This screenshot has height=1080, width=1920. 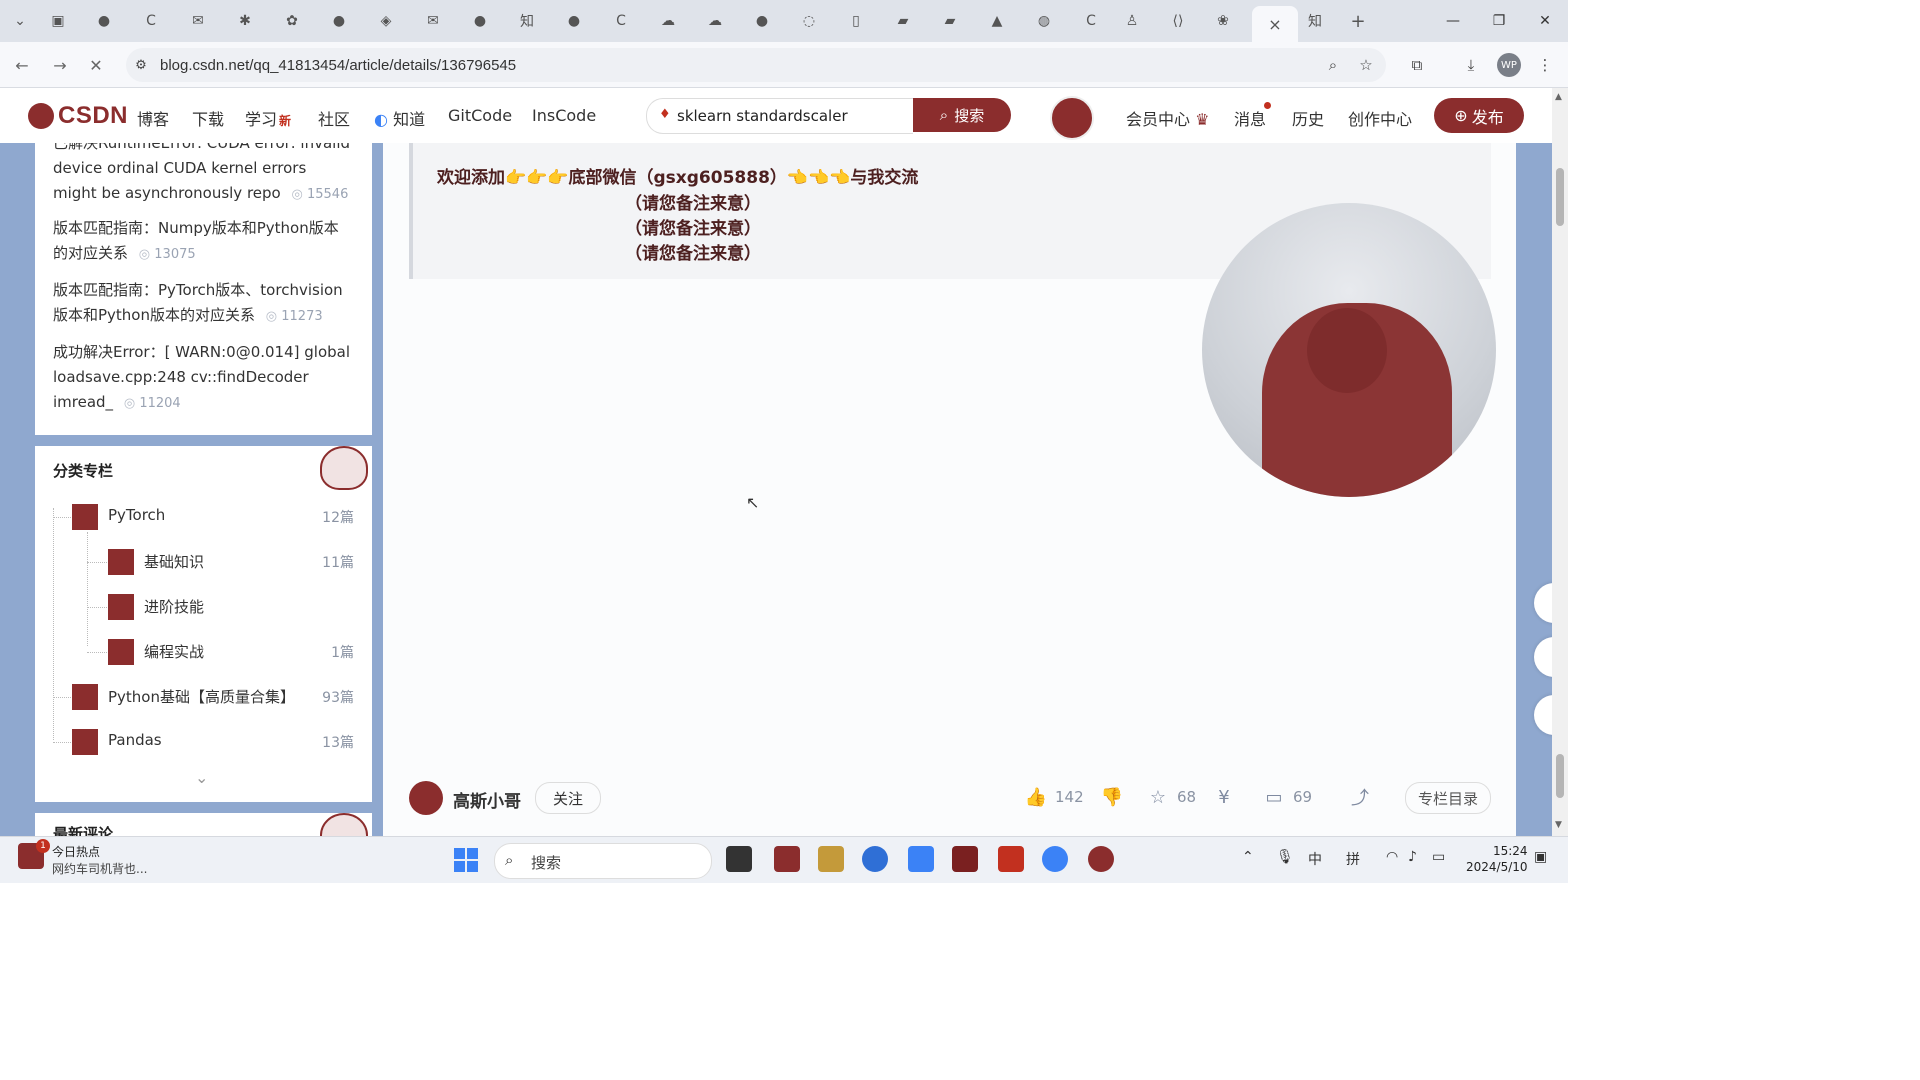 I want to click on tab-paw-icon: ❀, so click(x=1223, y=21).